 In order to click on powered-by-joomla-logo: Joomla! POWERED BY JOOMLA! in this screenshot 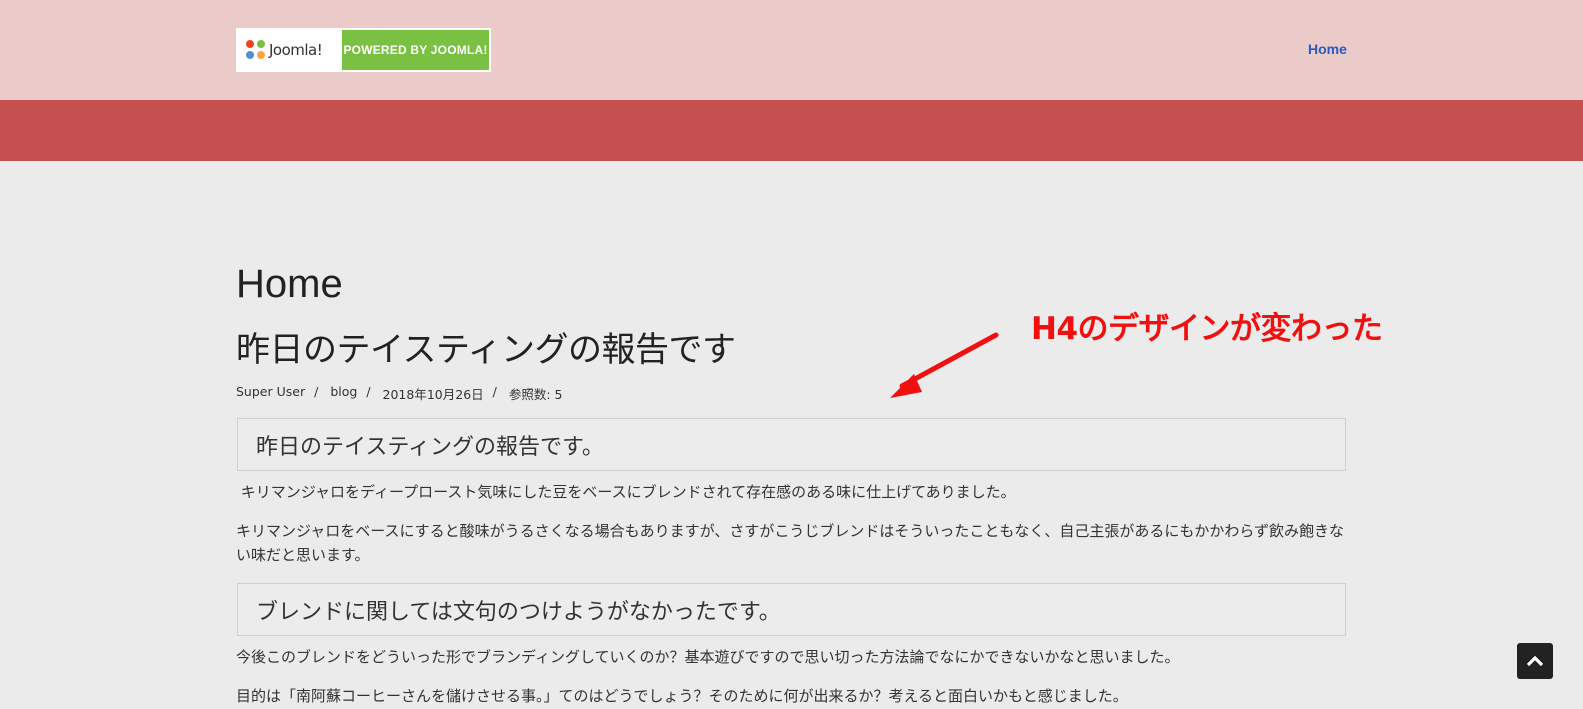, I will do `click(363, 50)`.